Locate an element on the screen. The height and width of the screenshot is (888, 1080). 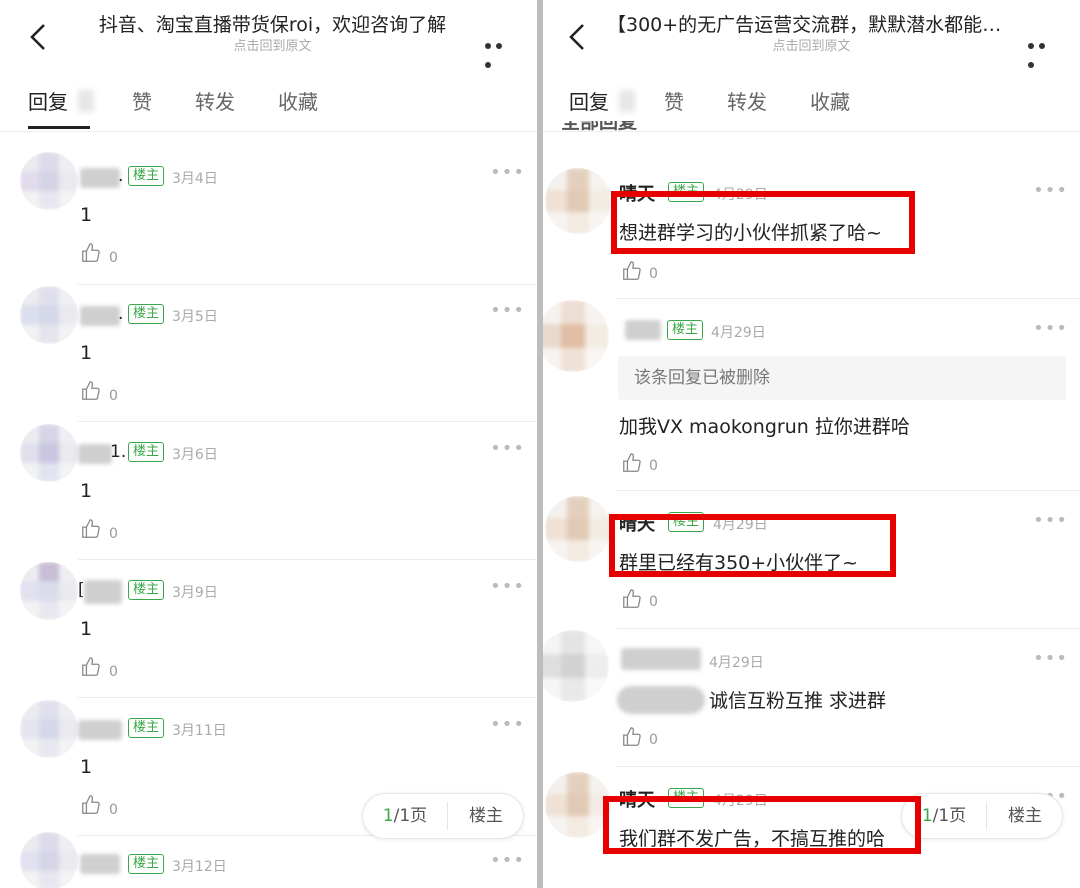
header: 【300+的无广告运营交流群，默默潜水都能学到很... 点击回到原文 is located at coordinates (811, 34).